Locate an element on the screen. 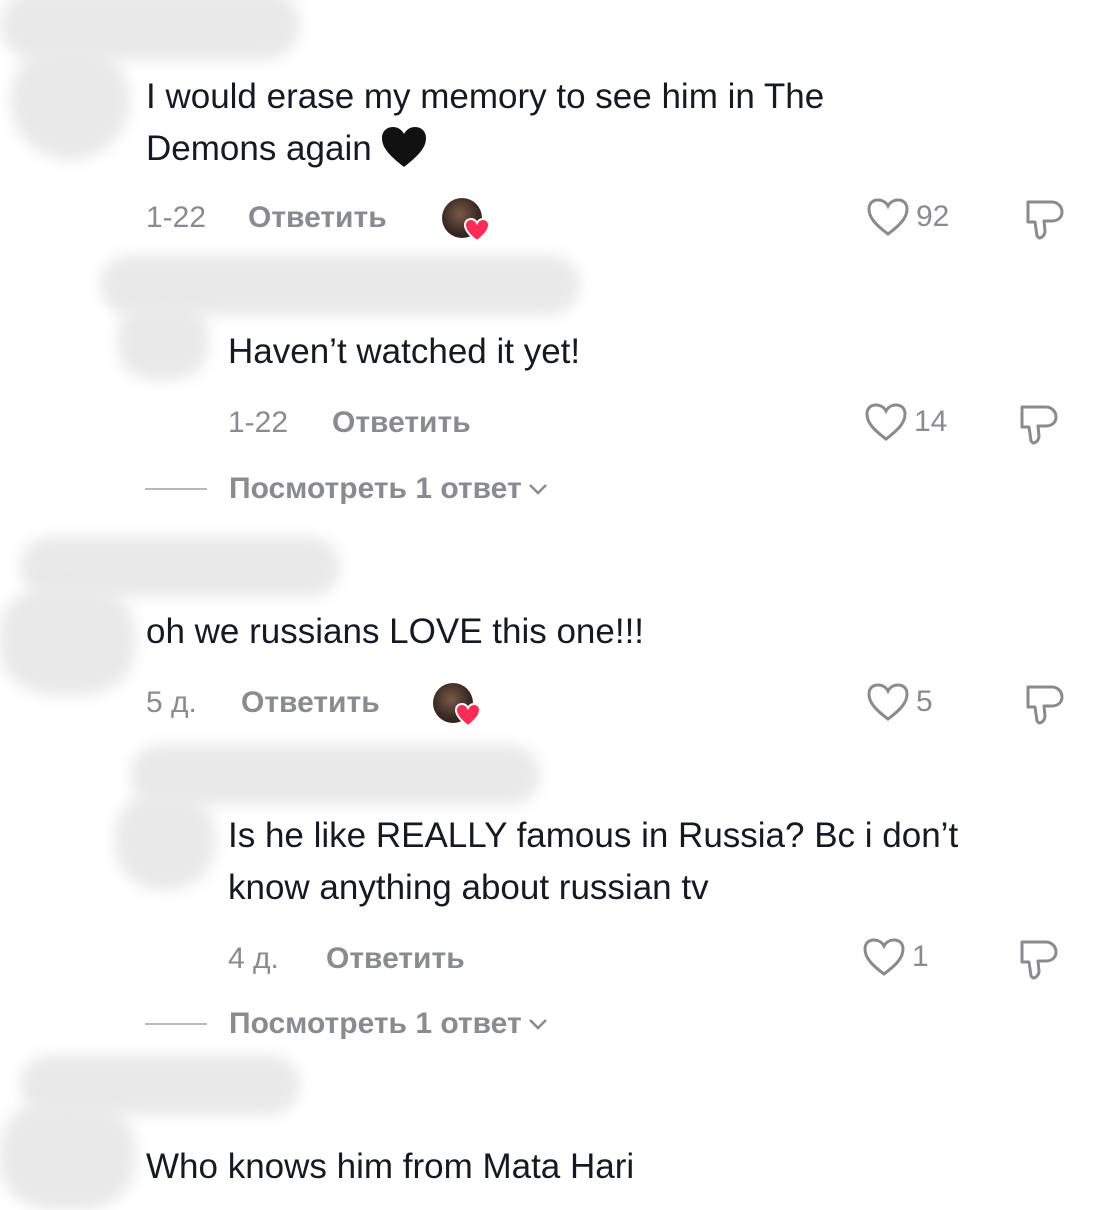 The height and width of the screenshot is (1210, 1107). comment-text-line: Demons again is located at coordinates (259, 148).